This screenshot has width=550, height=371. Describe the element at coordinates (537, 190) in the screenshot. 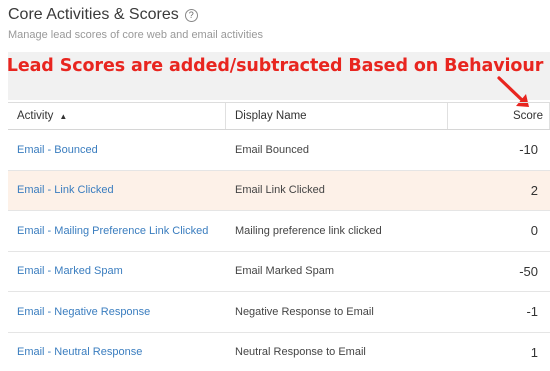

I see `score-cell: 2` at that location.